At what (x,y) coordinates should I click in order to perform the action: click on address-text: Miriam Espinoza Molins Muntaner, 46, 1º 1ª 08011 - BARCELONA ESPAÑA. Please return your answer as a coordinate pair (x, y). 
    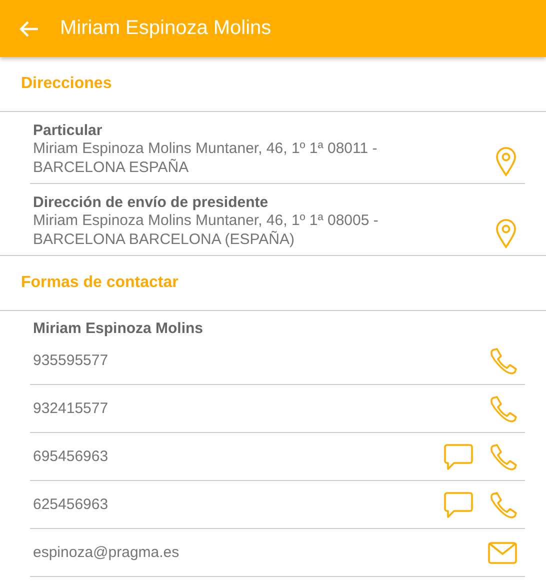
    Looking at the image, I should click on (205, 158).